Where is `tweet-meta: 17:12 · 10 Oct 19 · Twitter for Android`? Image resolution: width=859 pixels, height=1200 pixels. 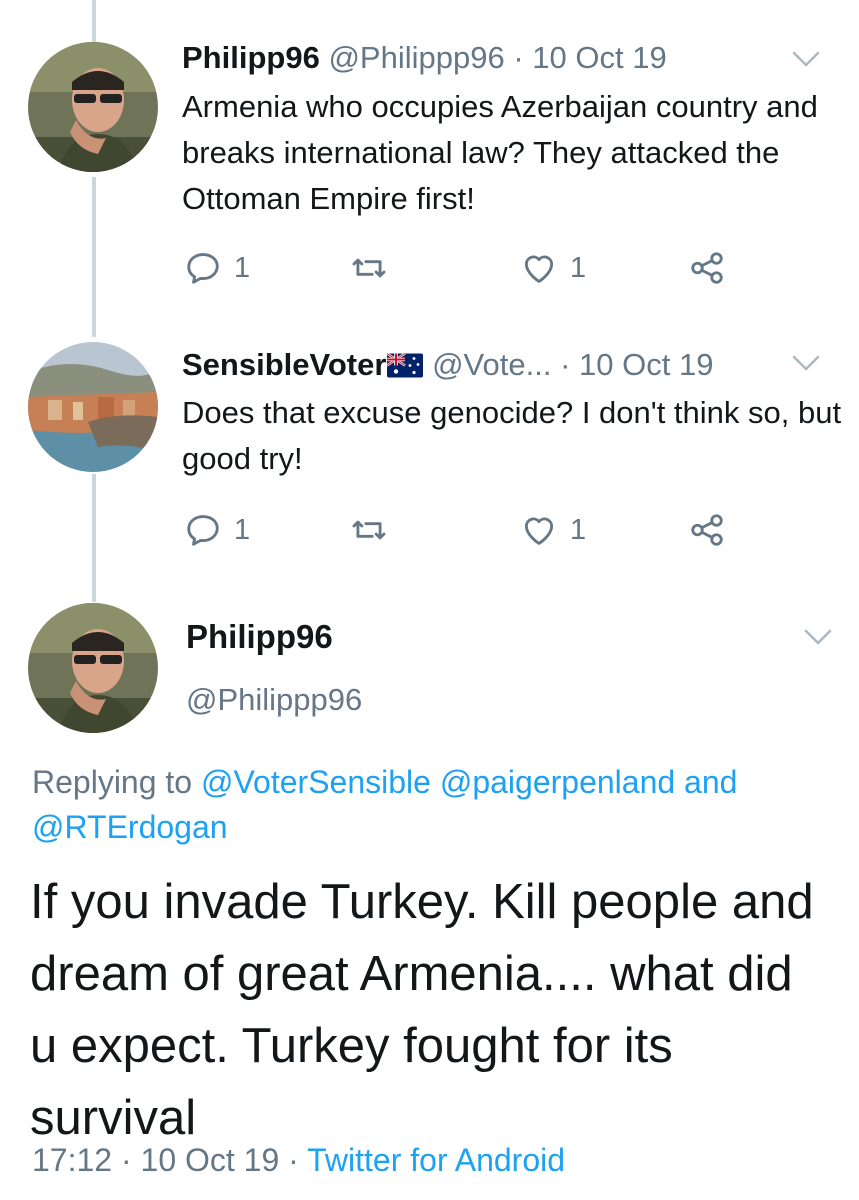 tweet-meta: 17:12 · 10 Oct 19 · Twitter for Android is located at coordinates (298, 1160).